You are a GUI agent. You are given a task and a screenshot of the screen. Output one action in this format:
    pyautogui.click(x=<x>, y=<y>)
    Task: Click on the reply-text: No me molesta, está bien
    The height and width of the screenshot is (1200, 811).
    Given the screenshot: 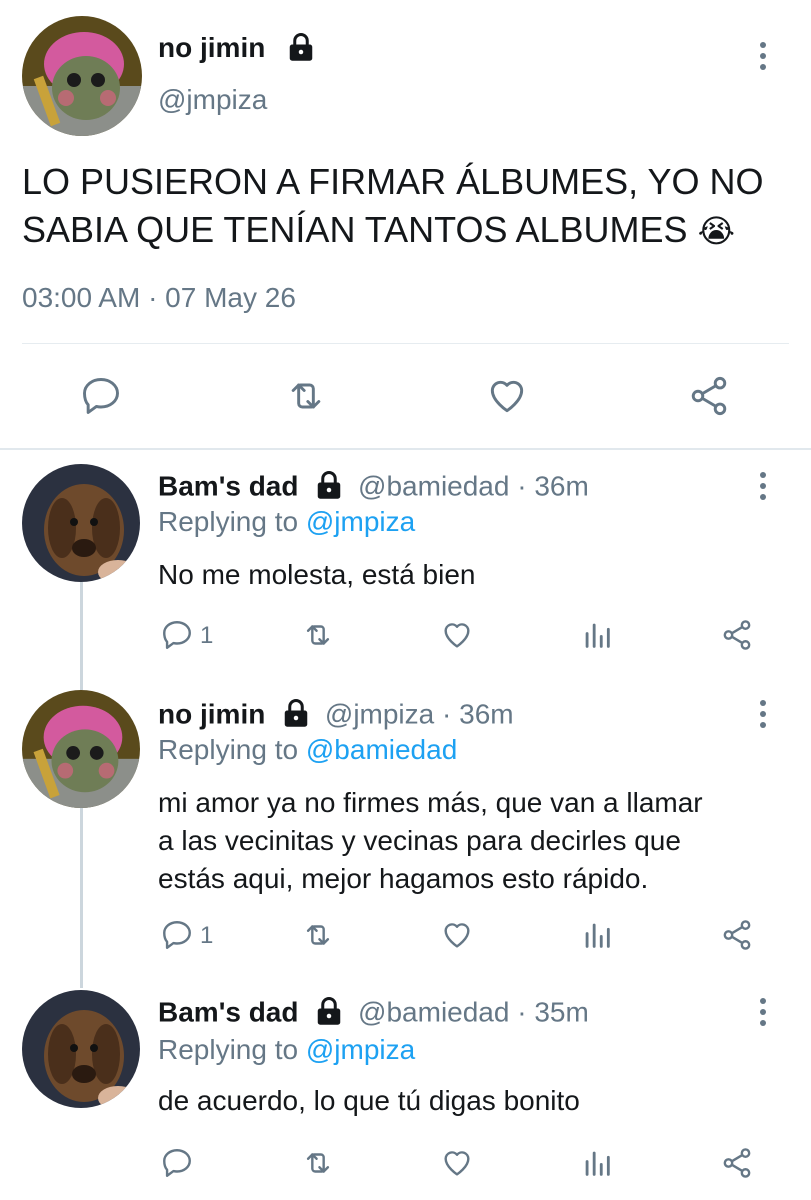 What is the action you would take?
    pyautogui.click(x=317, y=575)
    